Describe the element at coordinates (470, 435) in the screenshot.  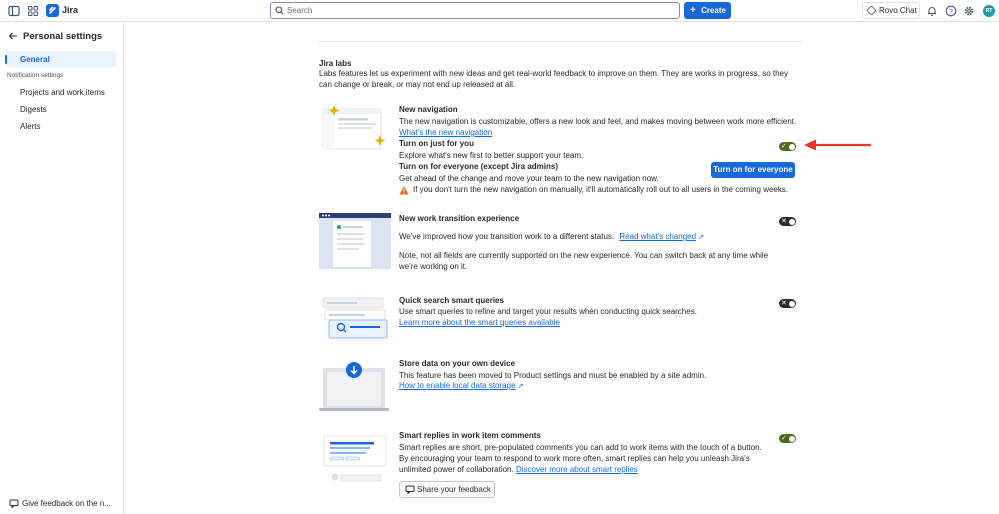
I see `smart-replies-title: Smart replies in work item comments` at that location.